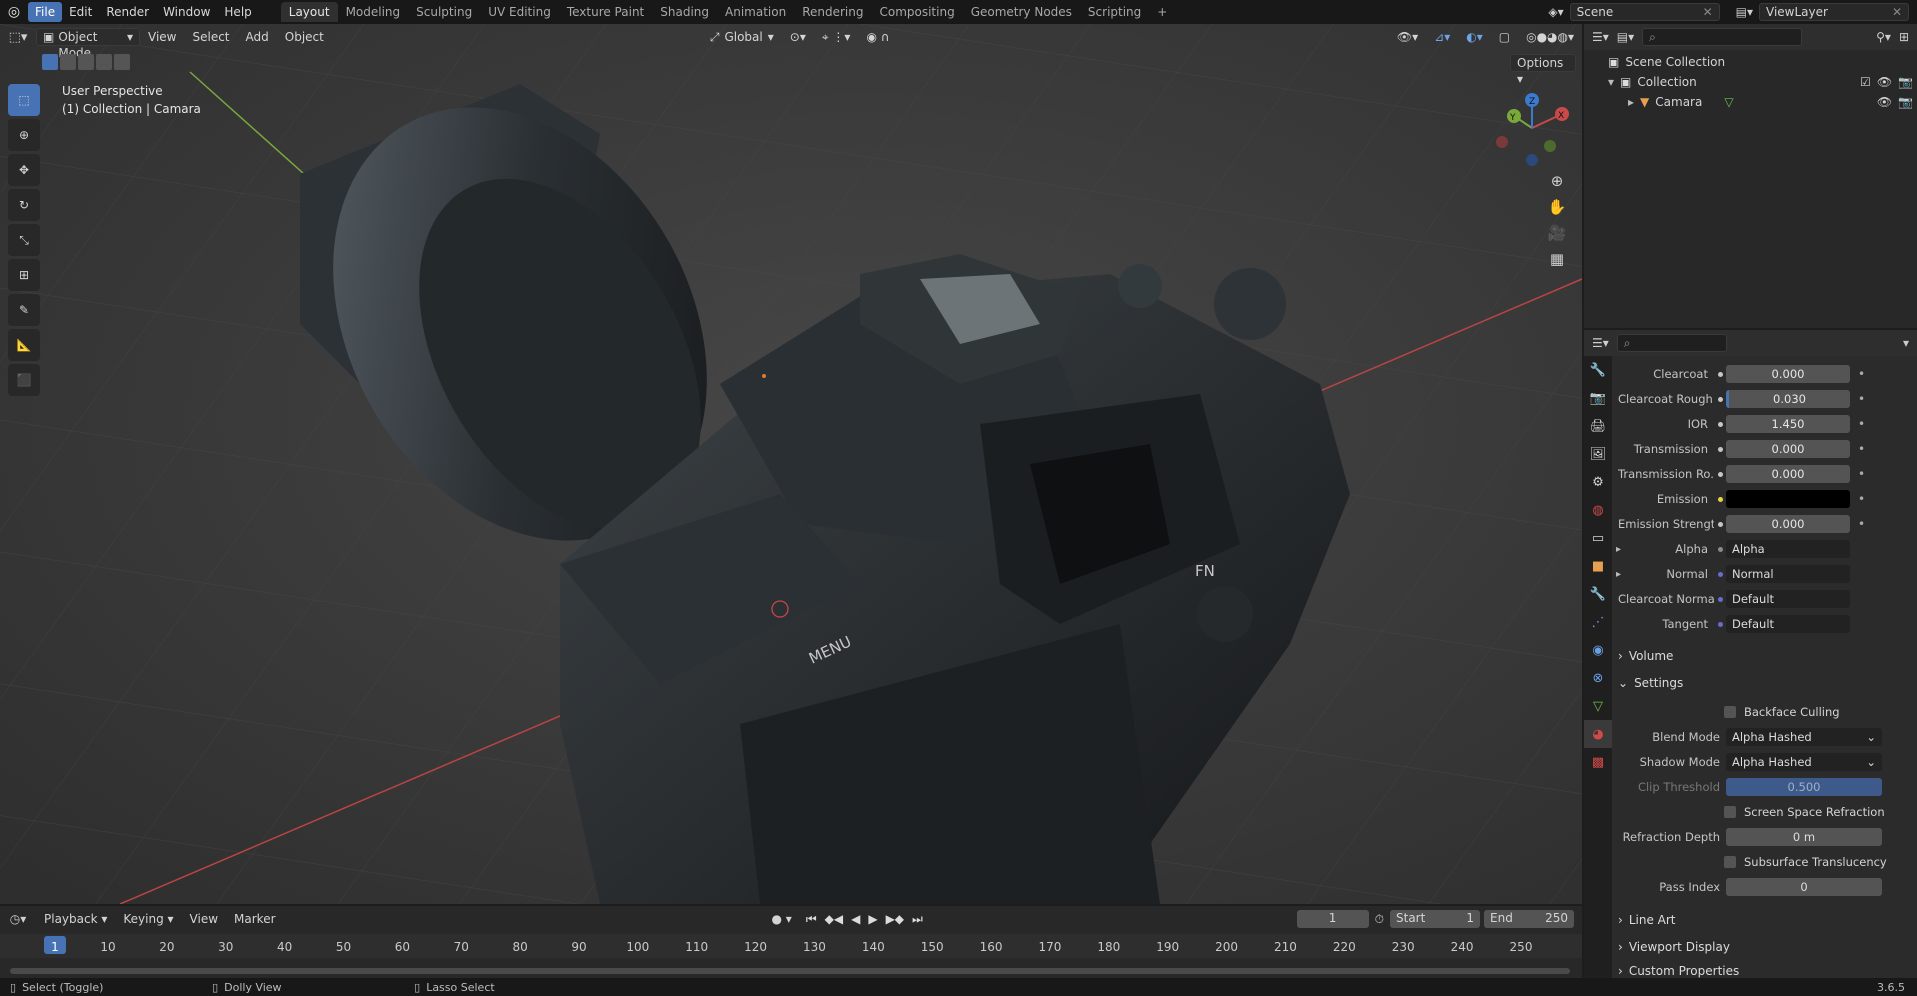 The height and width of the screenshot is (996, 1917). I want to click on measure-tool-icon: 📐, so click(24, 345).